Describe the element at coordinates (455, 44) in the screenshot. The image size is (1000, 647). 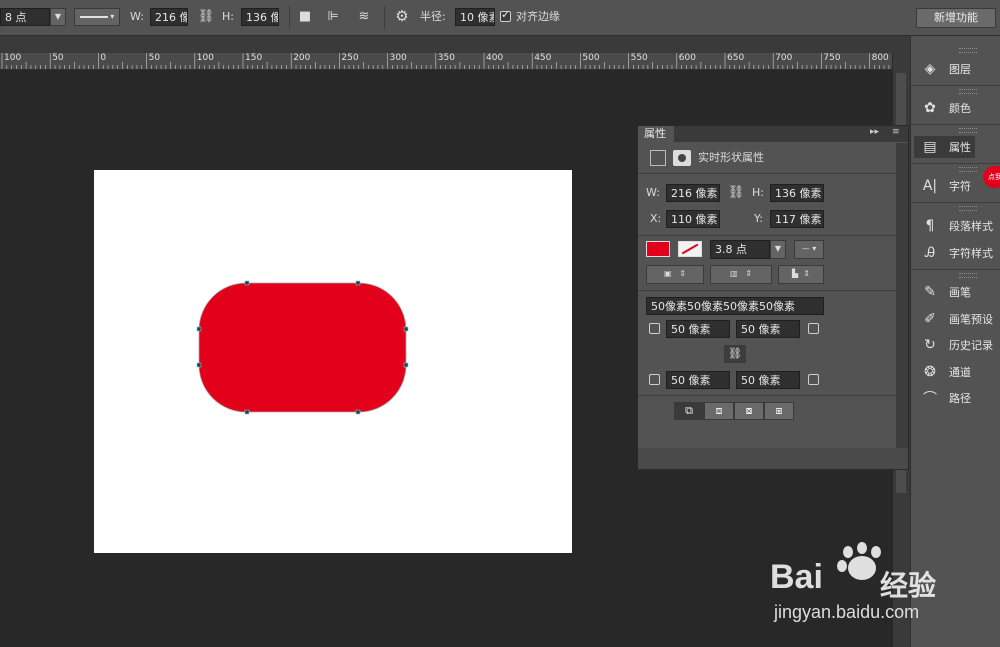
I see `document-tab-strip` at that location.